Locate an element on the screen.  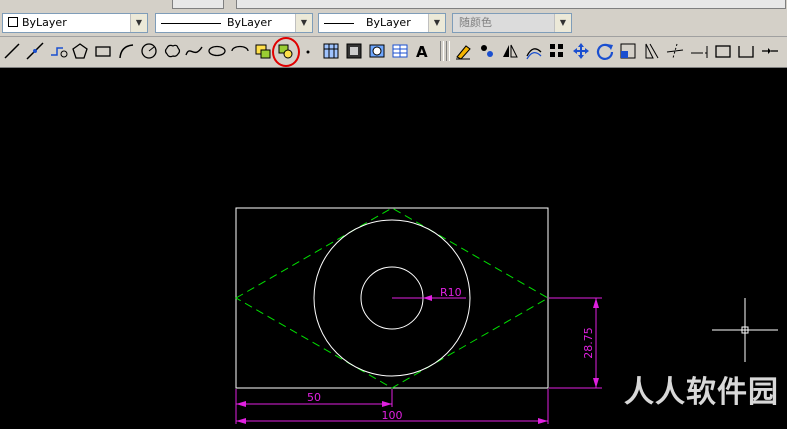
properties-bar: ByLayer ▼ ByLayer ▼ ByLayer ▼ 随颜色 ▼ is located at coordinates (393, 23).